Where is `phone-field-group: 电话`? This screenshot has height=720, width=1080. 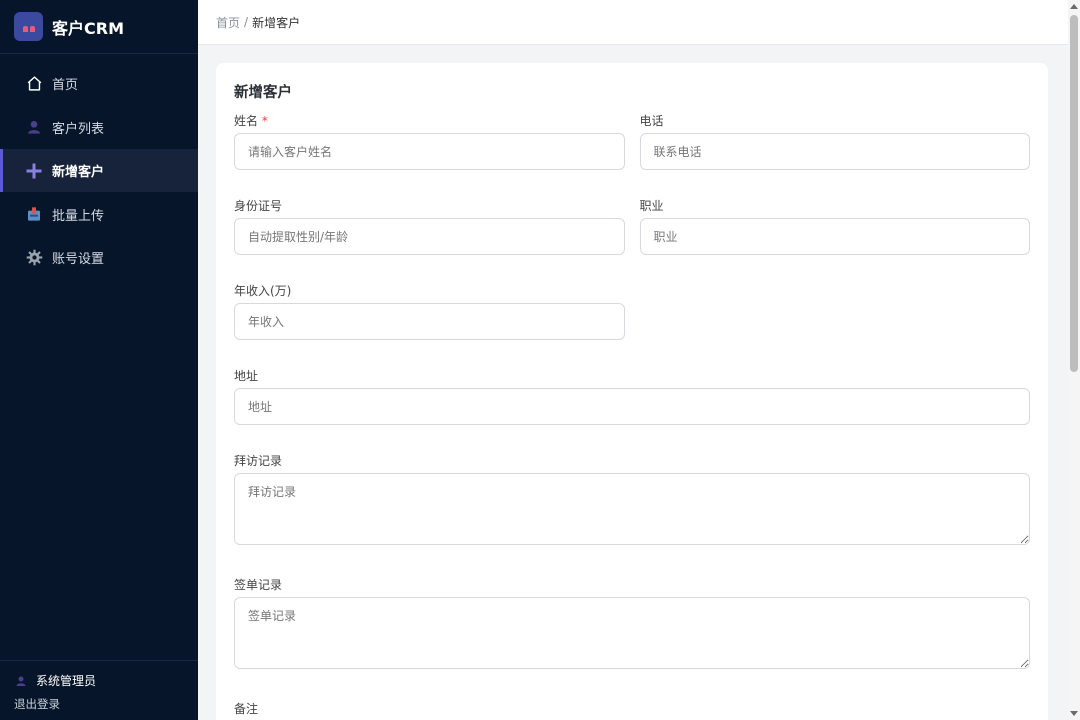
phone-field-group: 电话 is located at coordinates (834, 142).